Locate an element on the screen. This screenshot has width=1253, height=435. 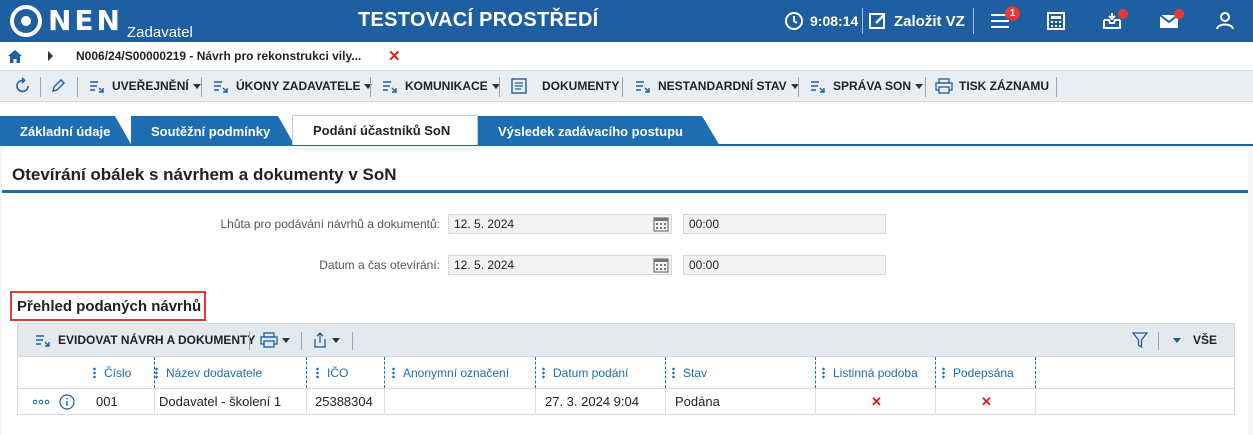
filter-button is located at coordinates (1140, 340).